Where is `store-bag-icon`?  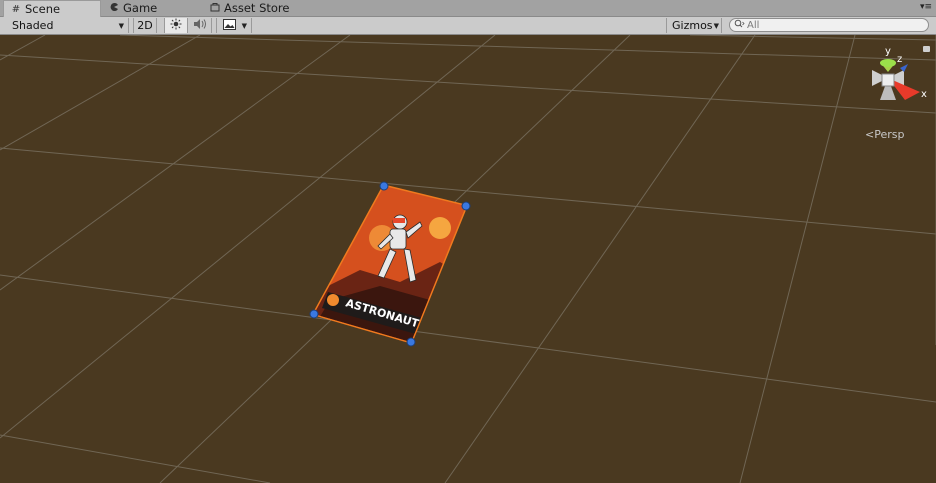
store-bag-icon is located at coordinates (215, 8).